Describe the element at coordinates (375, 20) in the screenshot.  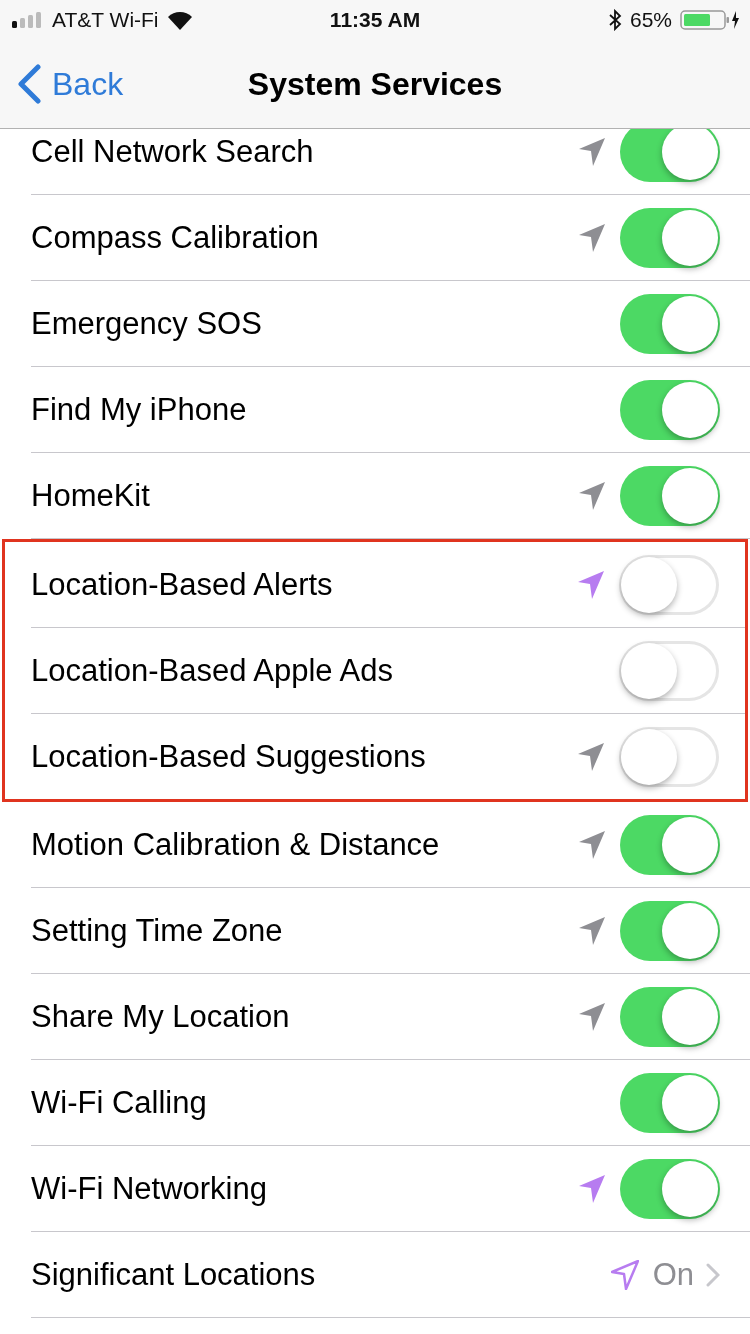
I see `status-time: 11:35 AM` at that location.